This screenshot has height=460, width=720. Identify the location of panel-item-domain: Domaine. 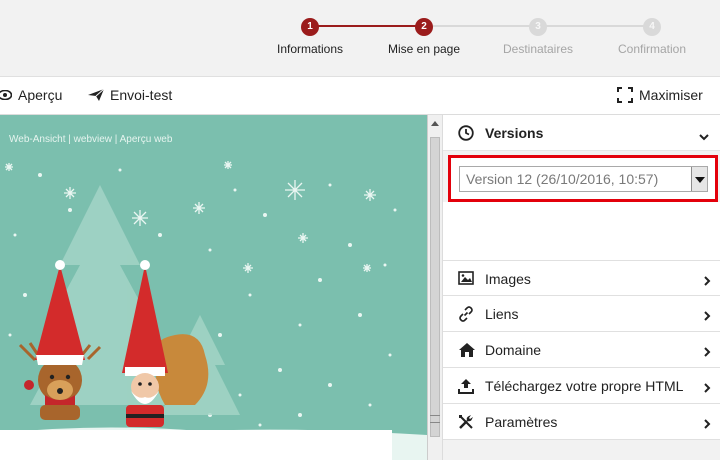
(581, 350).